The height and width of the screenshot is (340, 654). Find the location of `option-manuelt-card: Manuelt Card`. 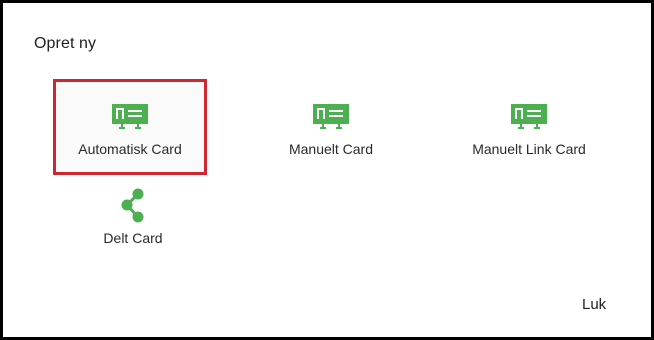

option-manuelt-card: Manuelt Card is located at coordinates (331, 127).